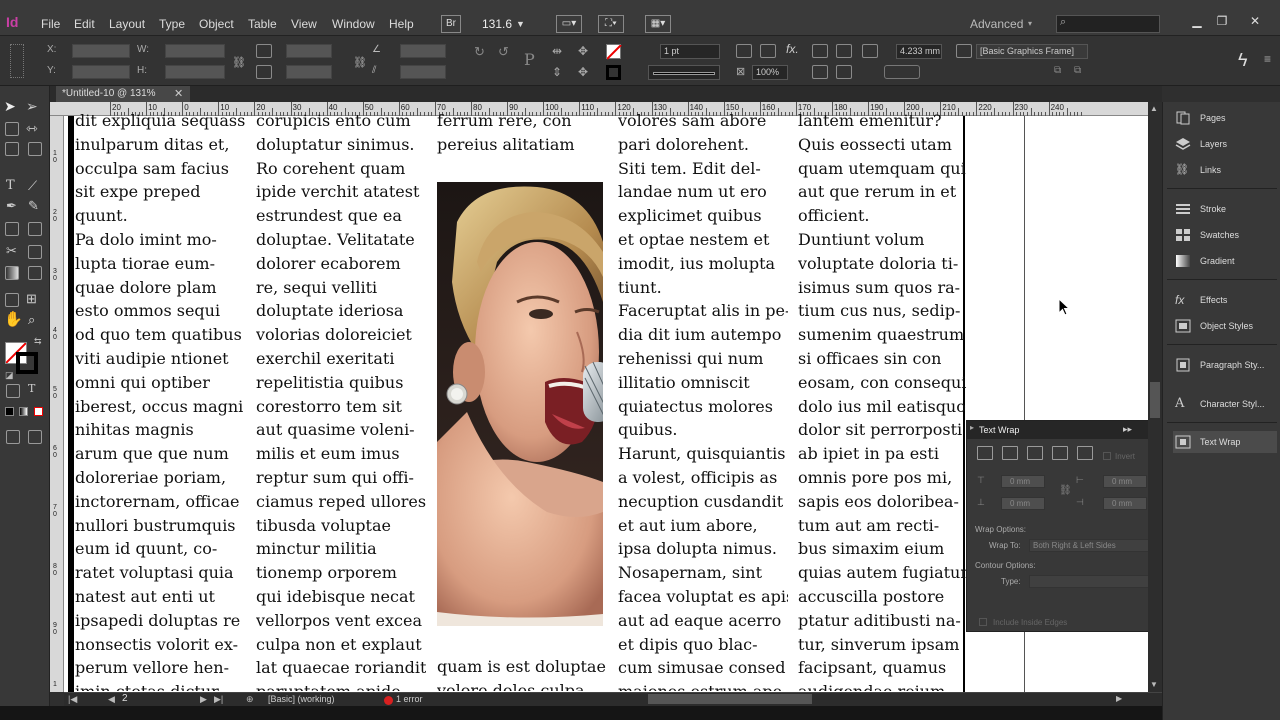 This screenshot has height=720, width=1280. What do you see at coordinates (401, 24) in the screenshot?
I see `menu-help: Help` at bounding box center [401, 24].